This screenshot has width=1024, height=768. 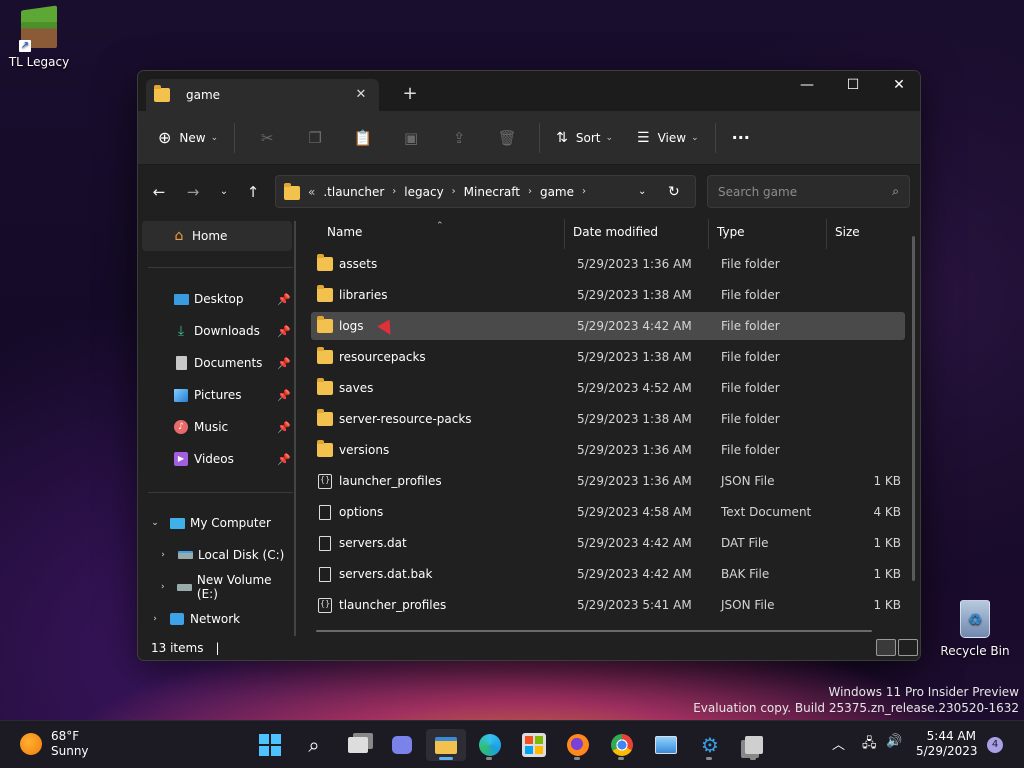 What do you see at coordinates (838, 743) in the screenshot?
I see `show-hidden-icons-chevron-icon: ︿` at bounding box center [838, 743].